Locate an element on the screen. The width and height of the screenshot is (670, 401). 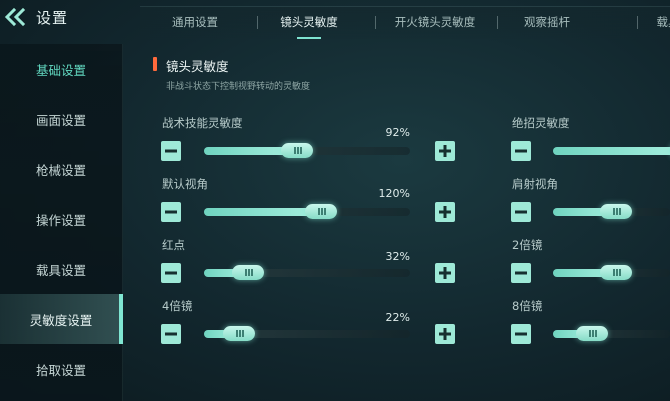
slider-label: 战术技能灵敏度 is located at coordinates (202, 123).